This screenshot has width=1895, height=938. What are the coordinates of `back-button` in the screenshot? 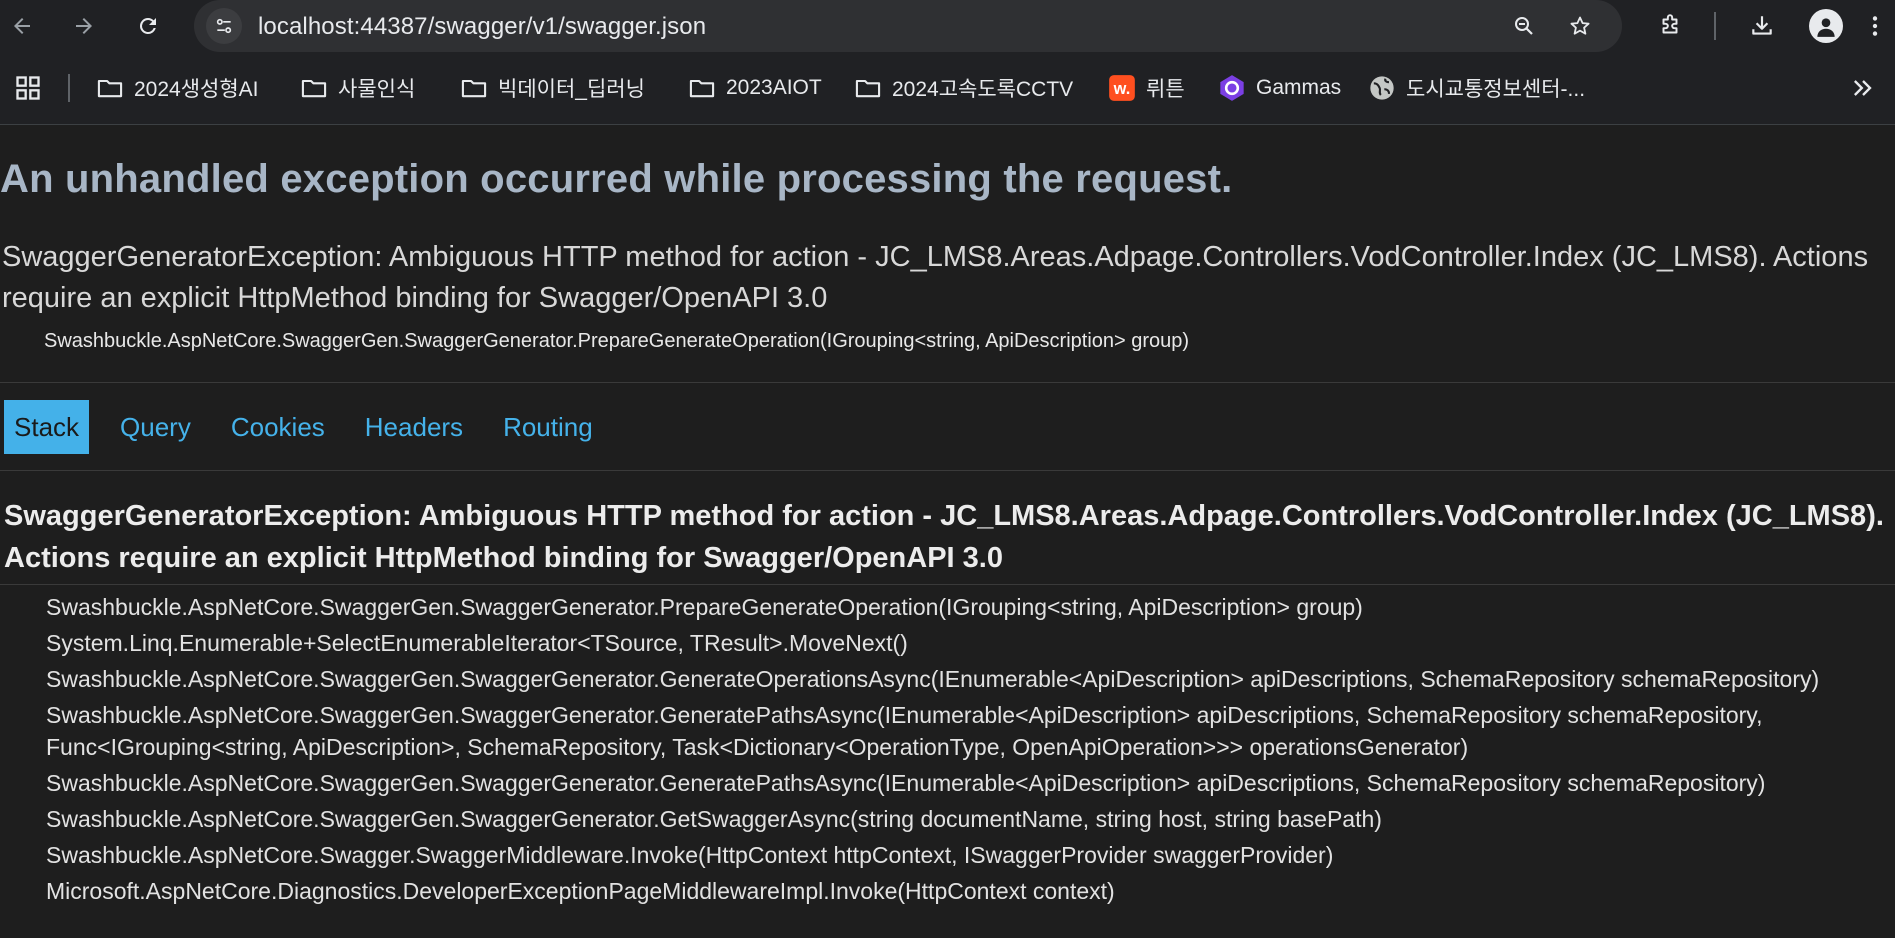 It's located at (22, 26).